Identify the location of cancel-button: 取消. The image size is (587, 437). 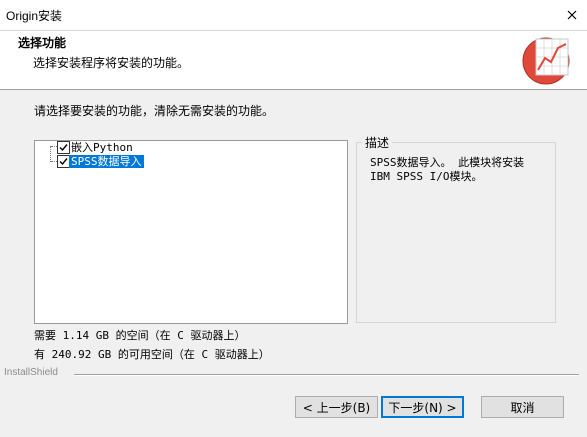
(522, 407).